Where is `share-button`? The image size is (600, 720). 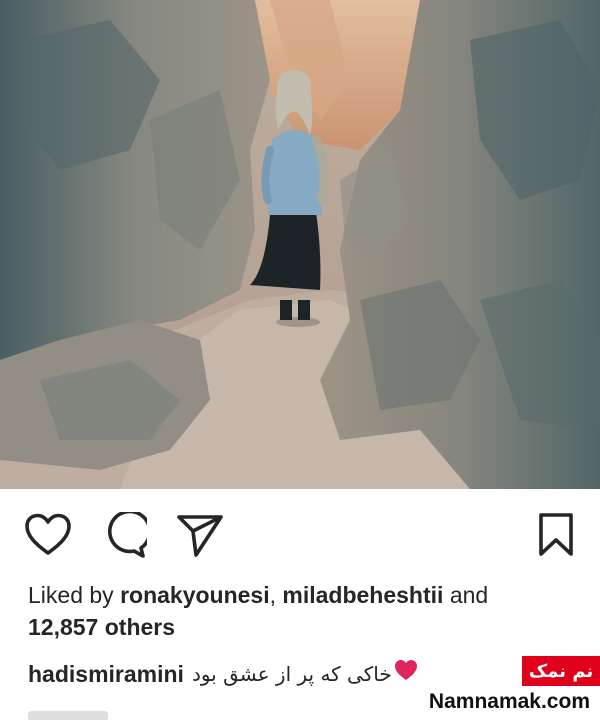
share-button is located at coordinates (200, 535).